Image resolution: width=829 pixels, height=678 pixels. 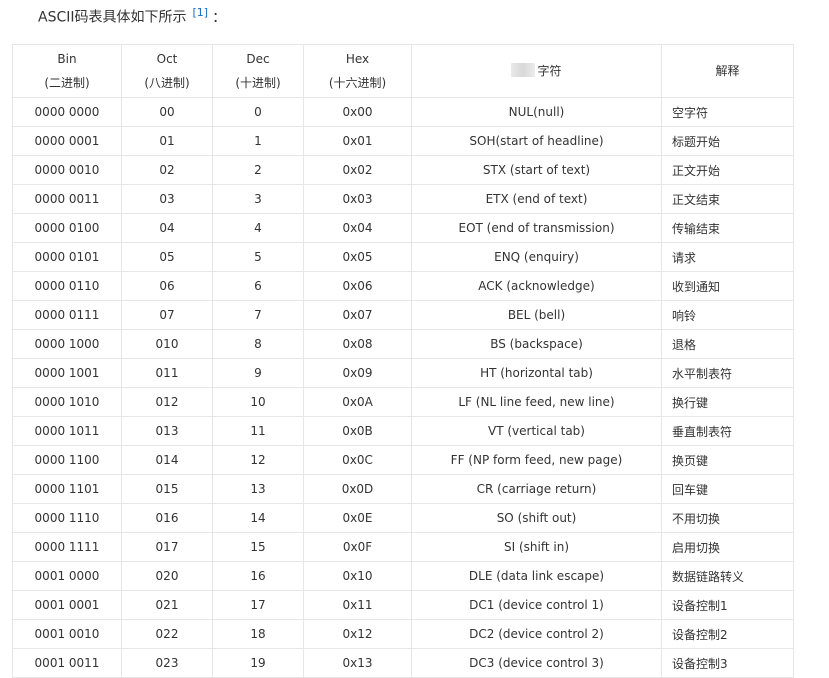 What do you see at coordinates (258, 518) in the screenshot?
I see `cell-dec: 14` at bounding box center [258, 518].